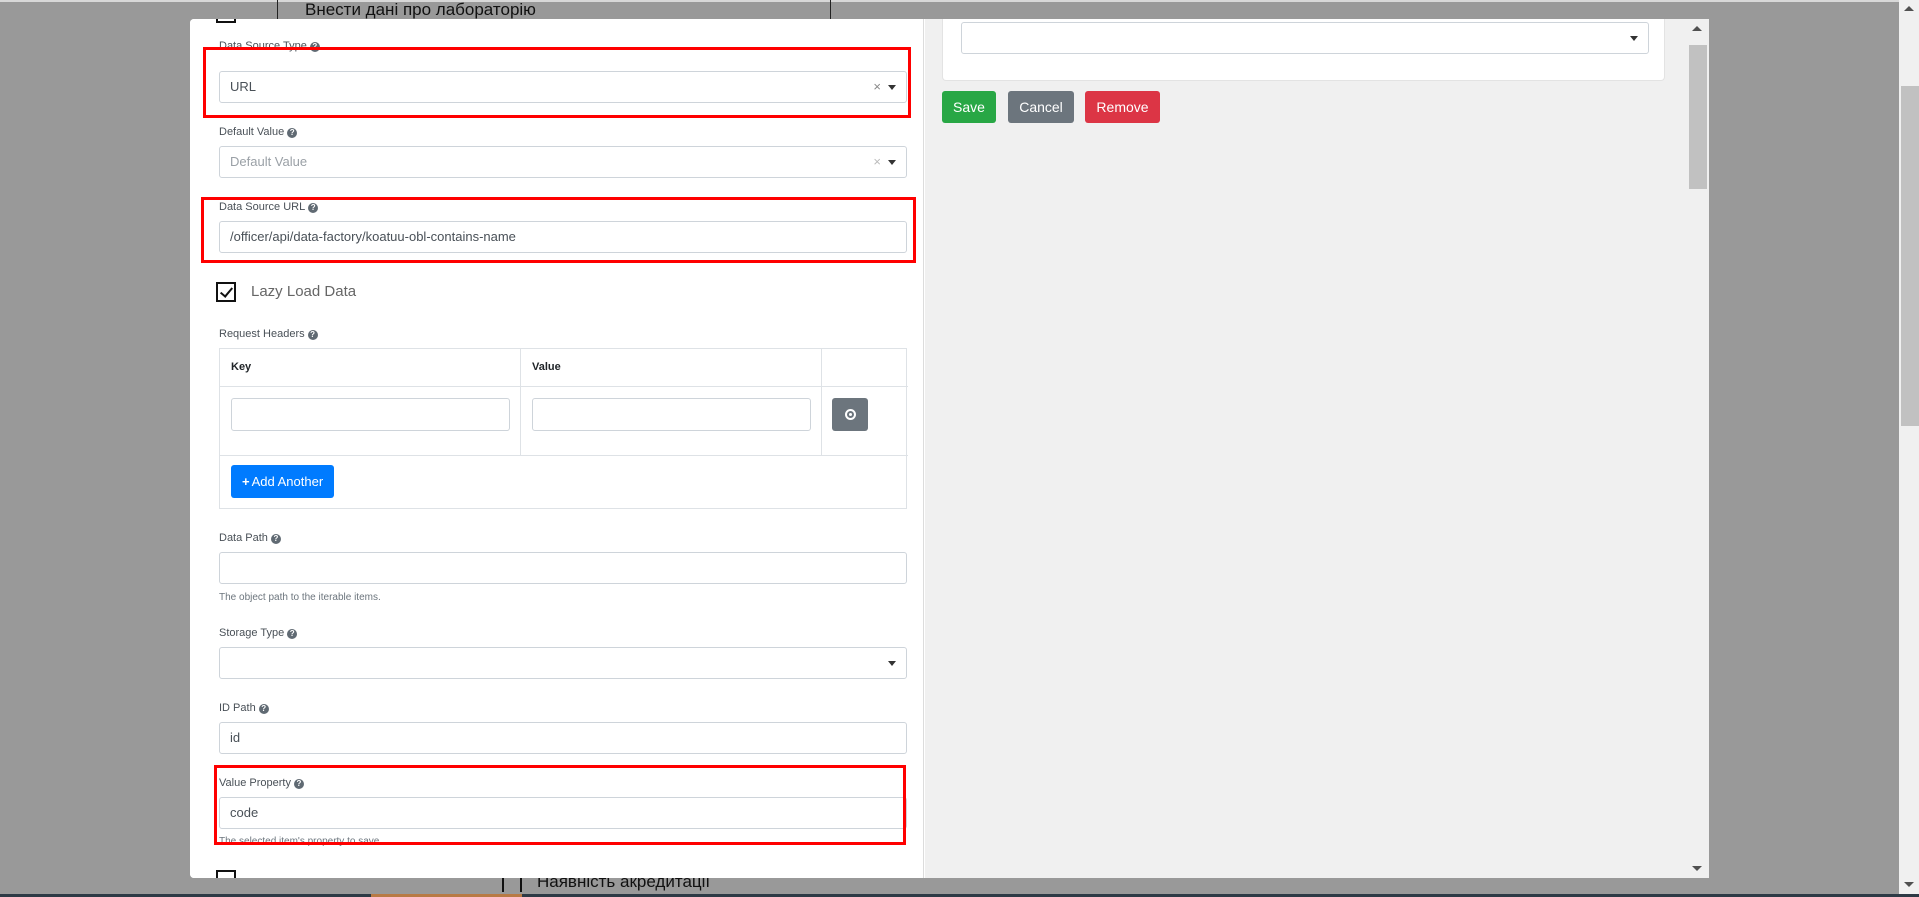 This screenshot has height=897, width=1919. Describe the element at coordinates (255, 783) in the screenshot. I see `label-text: Value Property` at that location.